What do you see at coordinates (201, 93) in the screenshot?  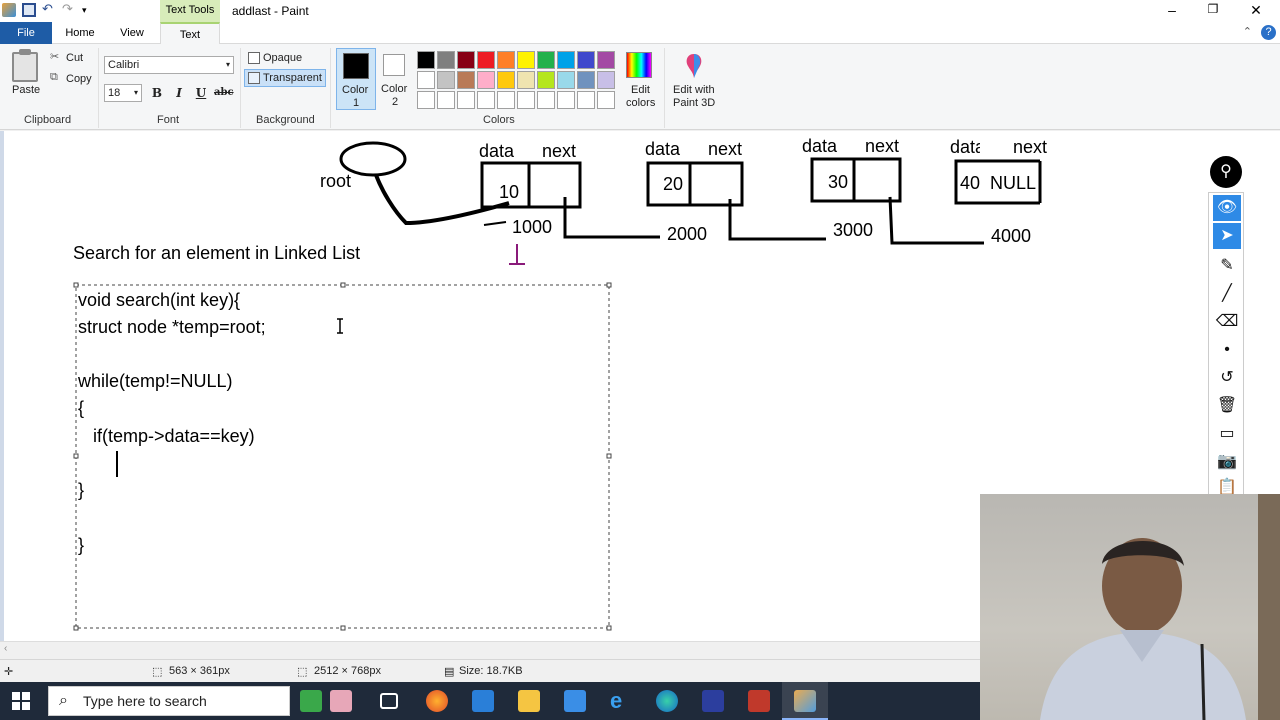 I see `underline-button: U` at bounding box center [201, 93].